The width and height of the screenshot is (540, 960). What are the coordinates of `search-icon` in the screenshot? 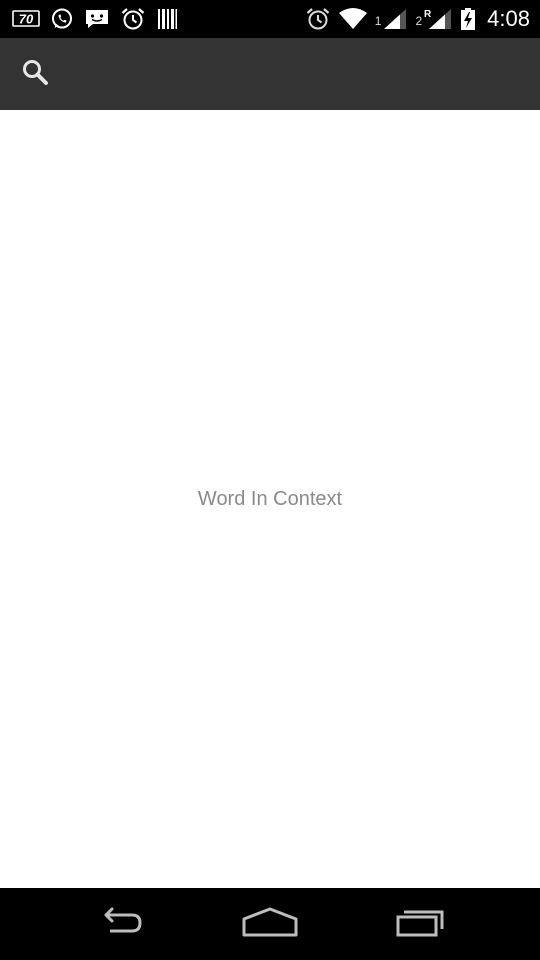 It's located at (35, 74).